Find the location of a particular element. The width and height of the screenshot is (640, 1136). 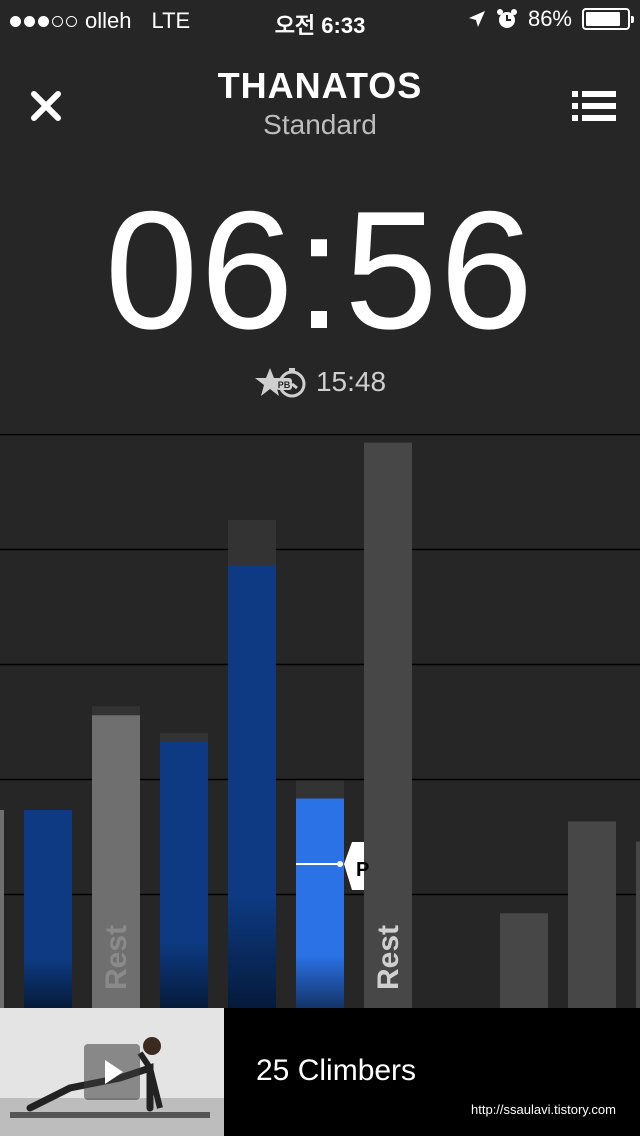

current-exercise-name: 25 Climbers is located at coordinates (336, 1070).